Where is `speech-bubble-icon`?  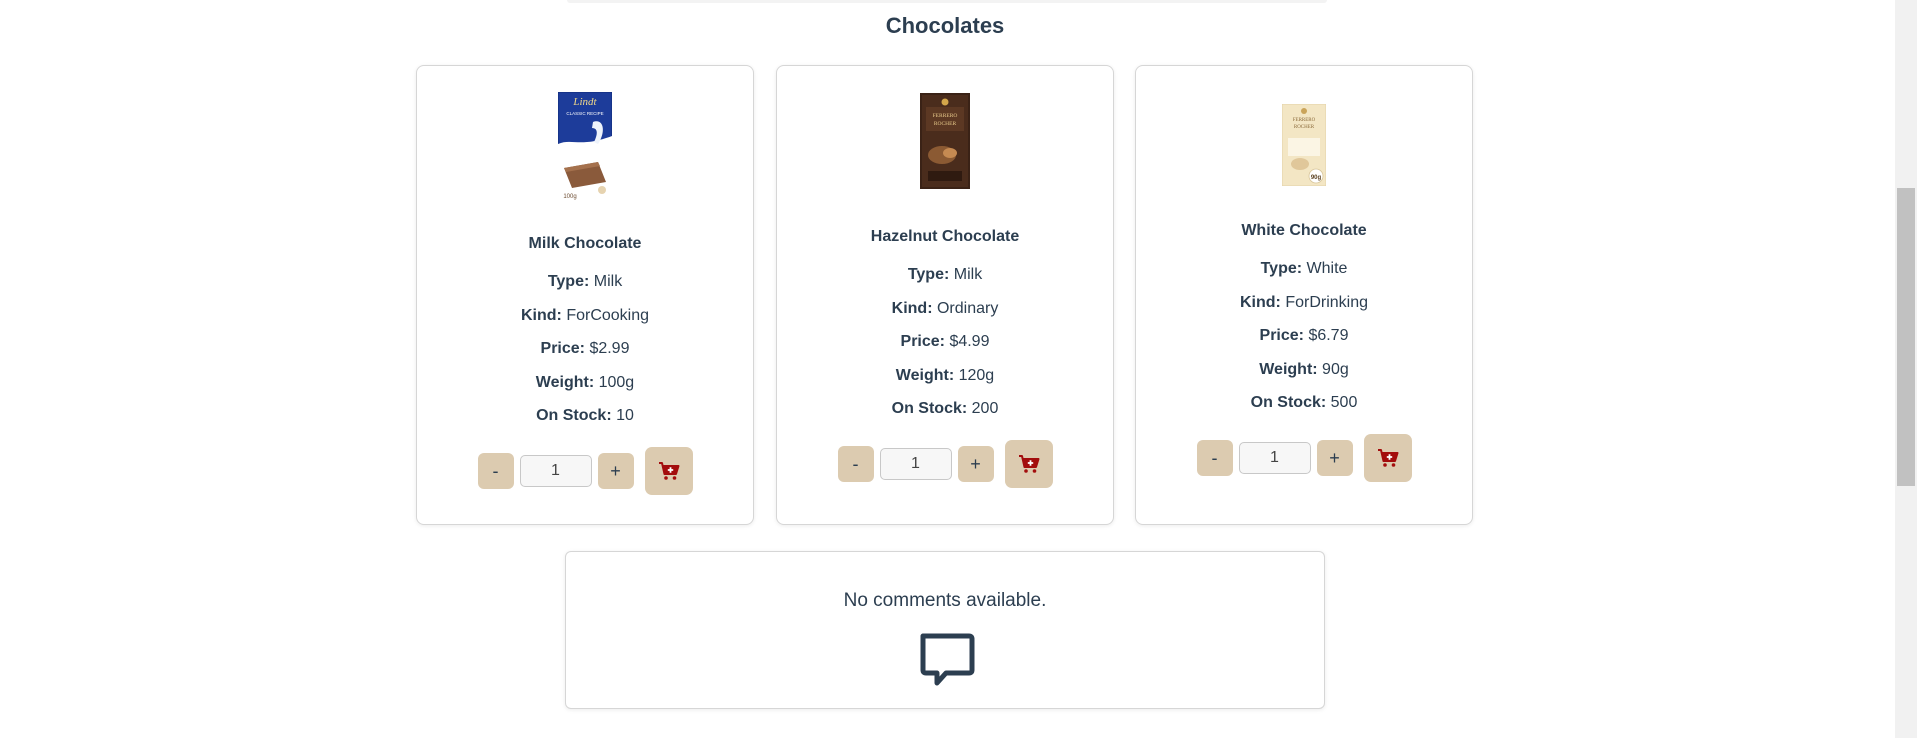
speech-bubble-icon is located at coordinates (947, 659).